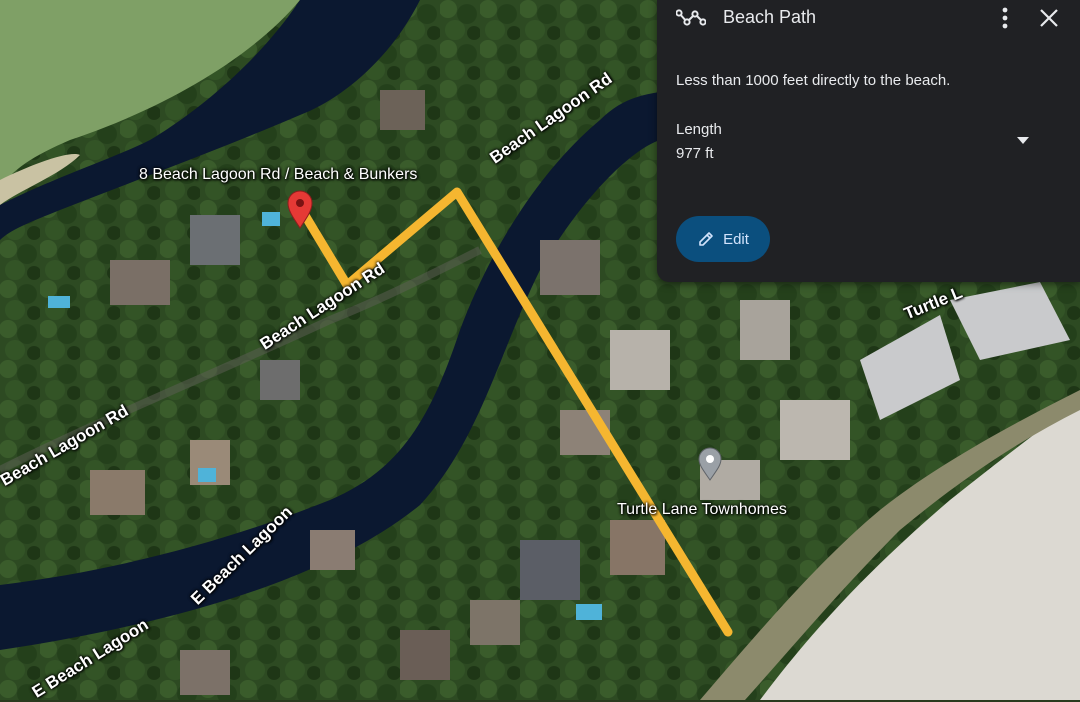 The height and width of the screenshot is (702, 1080). Describe the element at coordinates (1023, 140) in the screenshot. I see `dropdown-arrow-icon` at that location.